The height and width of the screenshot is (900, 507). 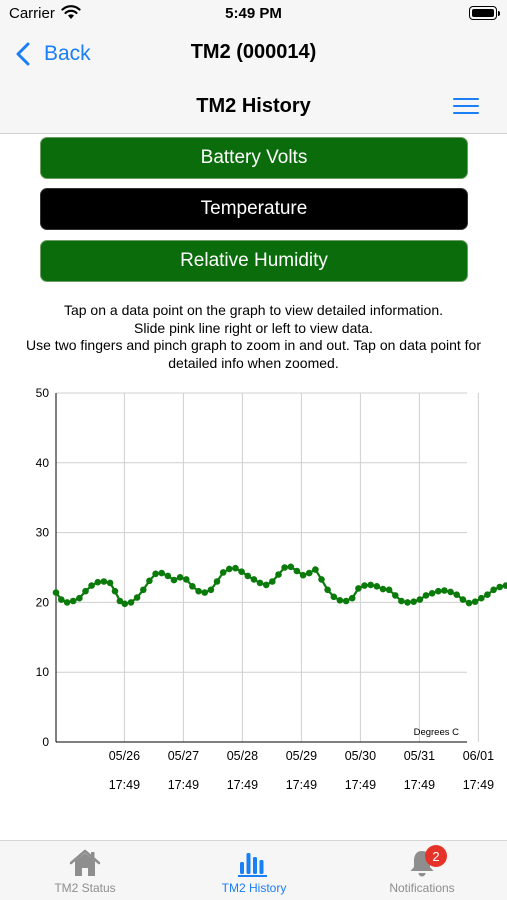 I want to click on bell-icon-wrapper: 2, so click(x=426, y=861).